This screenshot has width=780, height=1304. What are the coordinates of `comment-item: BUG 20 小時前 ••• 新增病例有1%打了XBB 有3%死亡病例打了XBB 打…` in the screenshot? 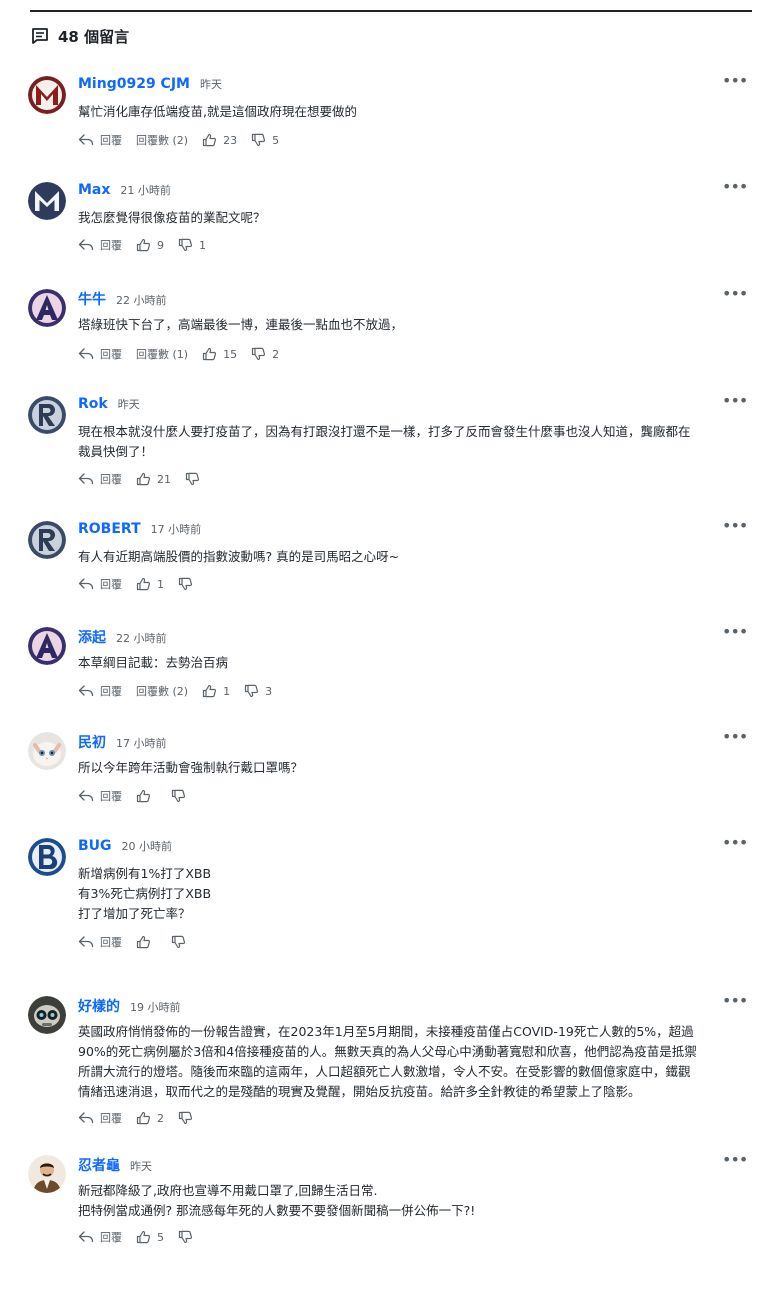 It's located at (390, 894).